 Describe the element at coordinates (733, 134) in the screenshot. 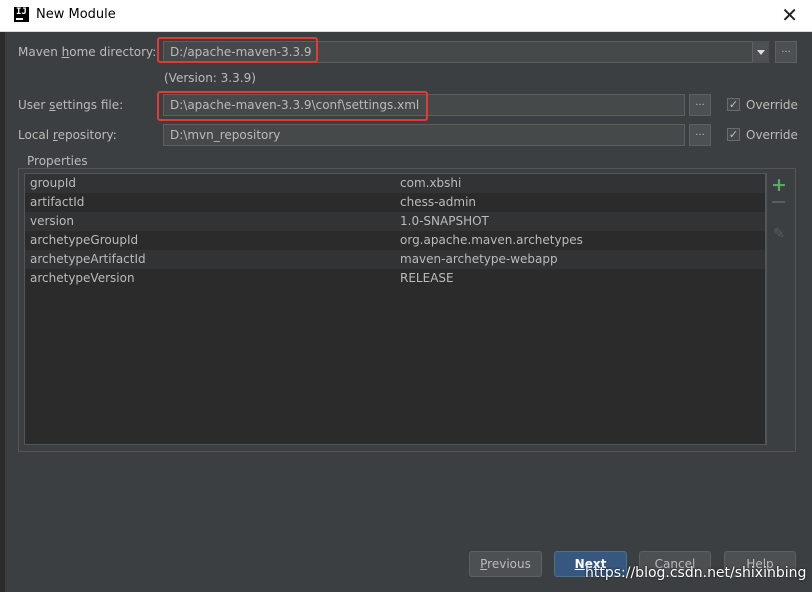

I see `override-repo-checkbox: ✓` at that location.